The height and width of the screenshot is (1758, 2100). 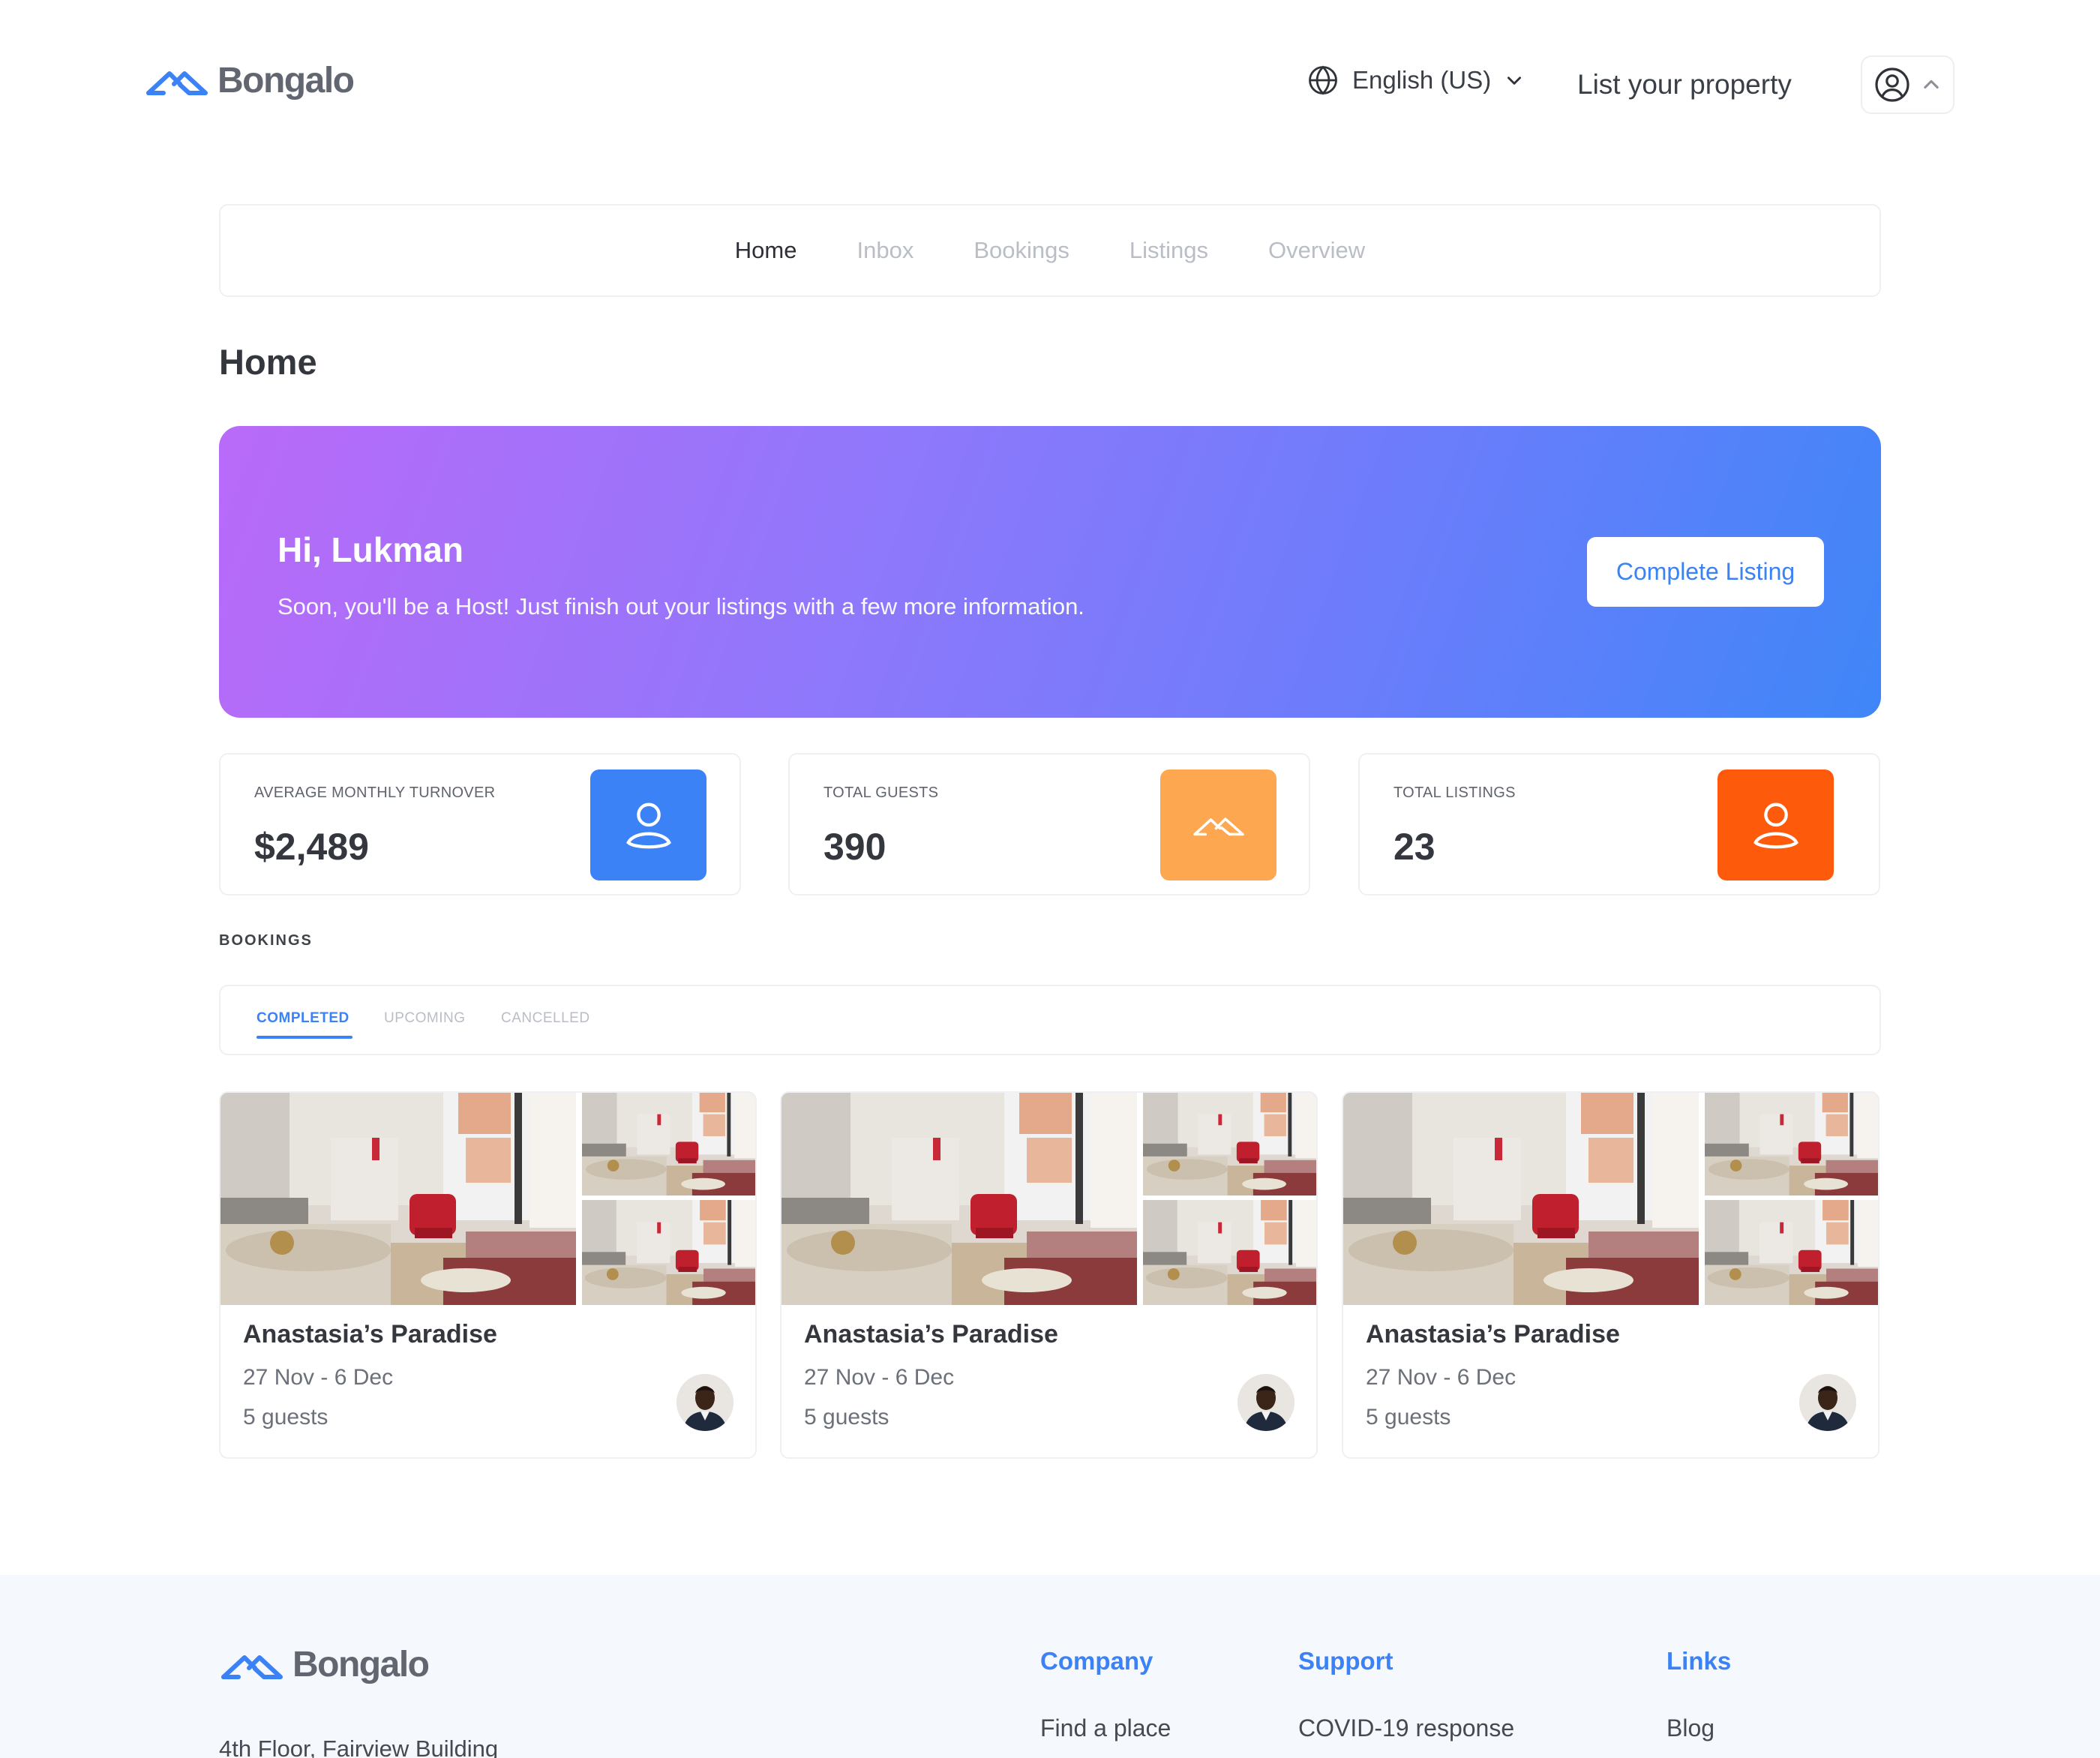 I want to click on page-title: Home, so click(x=268, y=362).